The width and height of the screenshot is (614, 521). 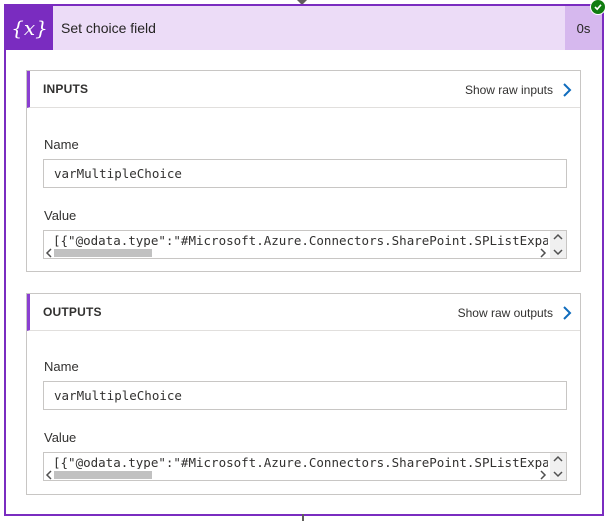 I want to click on inputs-value-label: Value, so click(x=60, y=215).